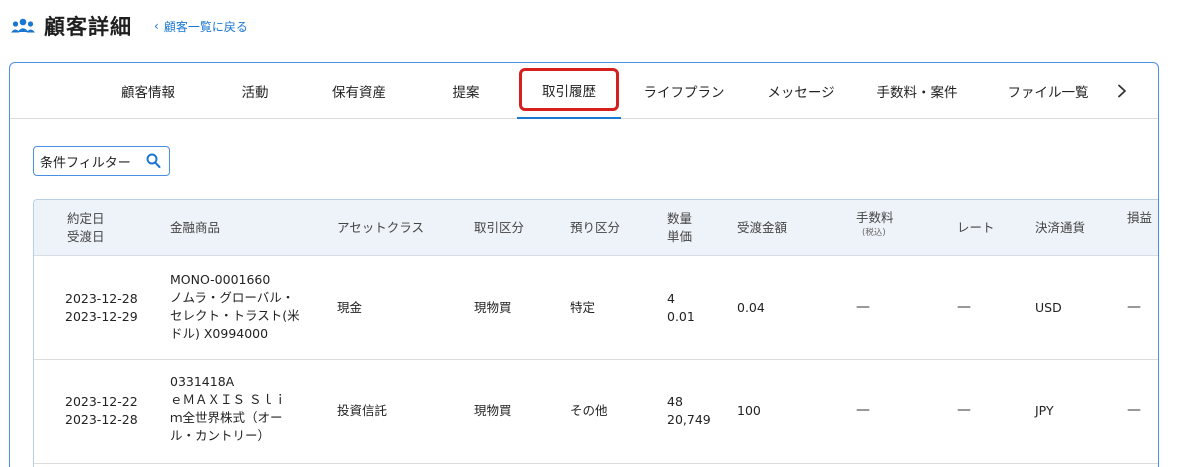  I want to click on tab-activity: 活動, so click(255, 91).